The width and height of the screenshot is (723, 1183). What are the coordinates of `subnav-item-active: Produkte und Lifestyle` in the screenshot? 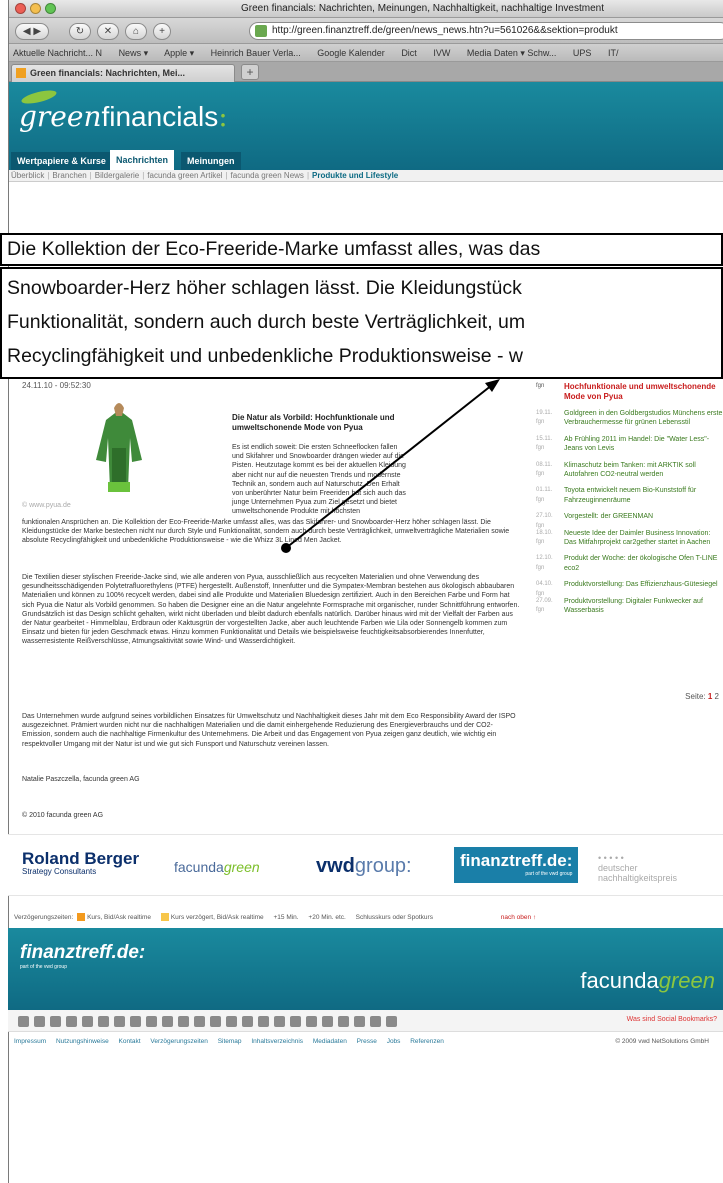 It's located at (355, 175).